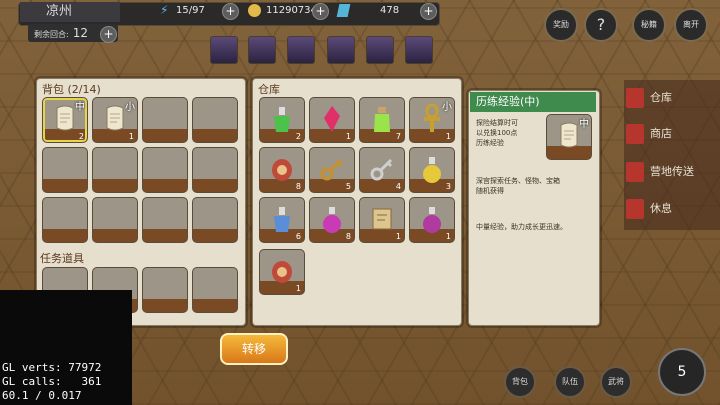 This screenshot has width=720, height=405. I want to click on warehouse-slot: 5, so click(332, 170).